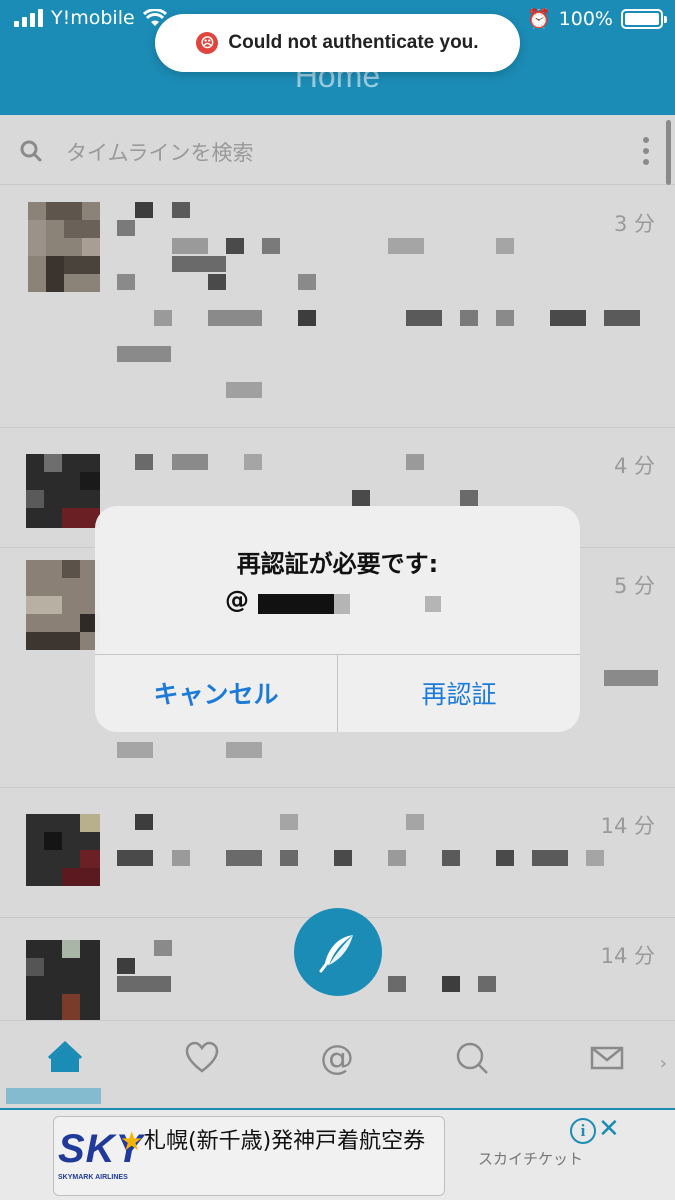  I want to click on search-icon, so click(472, 1058).